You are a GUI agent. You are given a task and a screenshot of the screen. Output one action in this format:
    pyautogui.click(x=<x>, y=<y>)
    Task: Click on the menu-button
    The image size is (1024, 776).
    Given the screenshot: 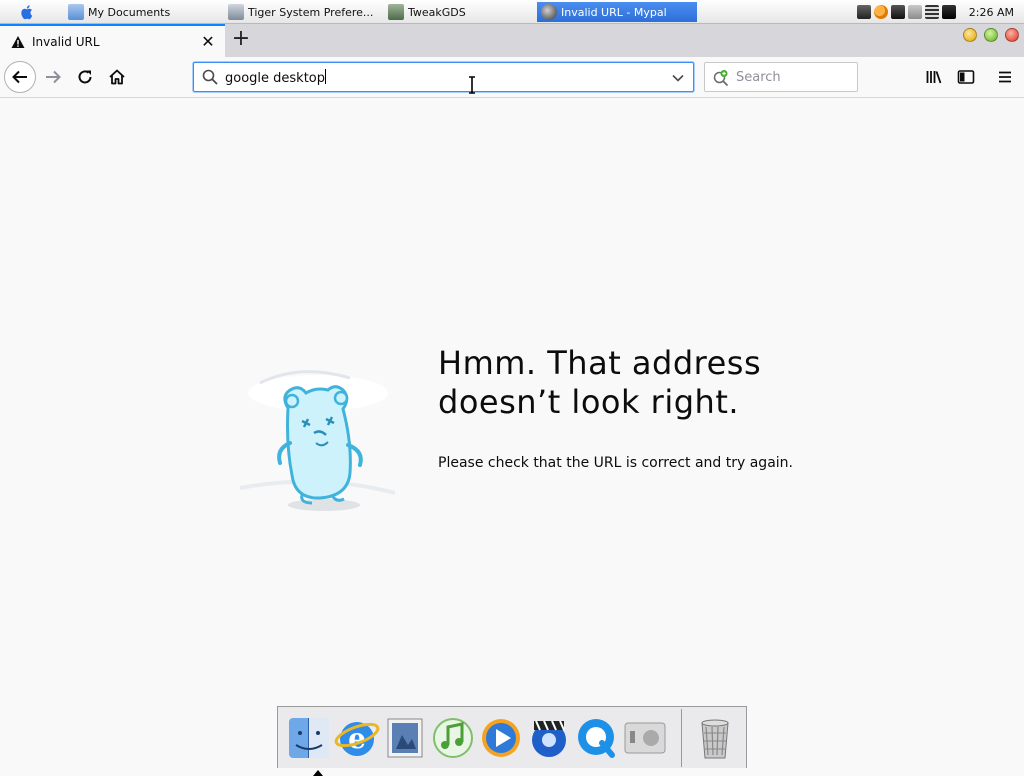 What is the action you would take?
    pyautogui.click(x=1005, y=77)
    